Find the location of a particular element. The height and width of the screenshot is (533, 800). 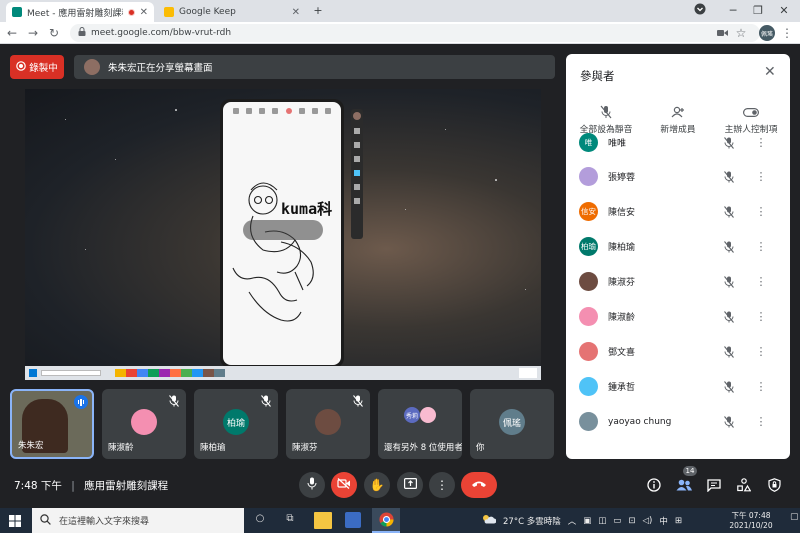

taskbar-clock: 下午 07:48 2021/10/20 is located at coordinates (751, 521).